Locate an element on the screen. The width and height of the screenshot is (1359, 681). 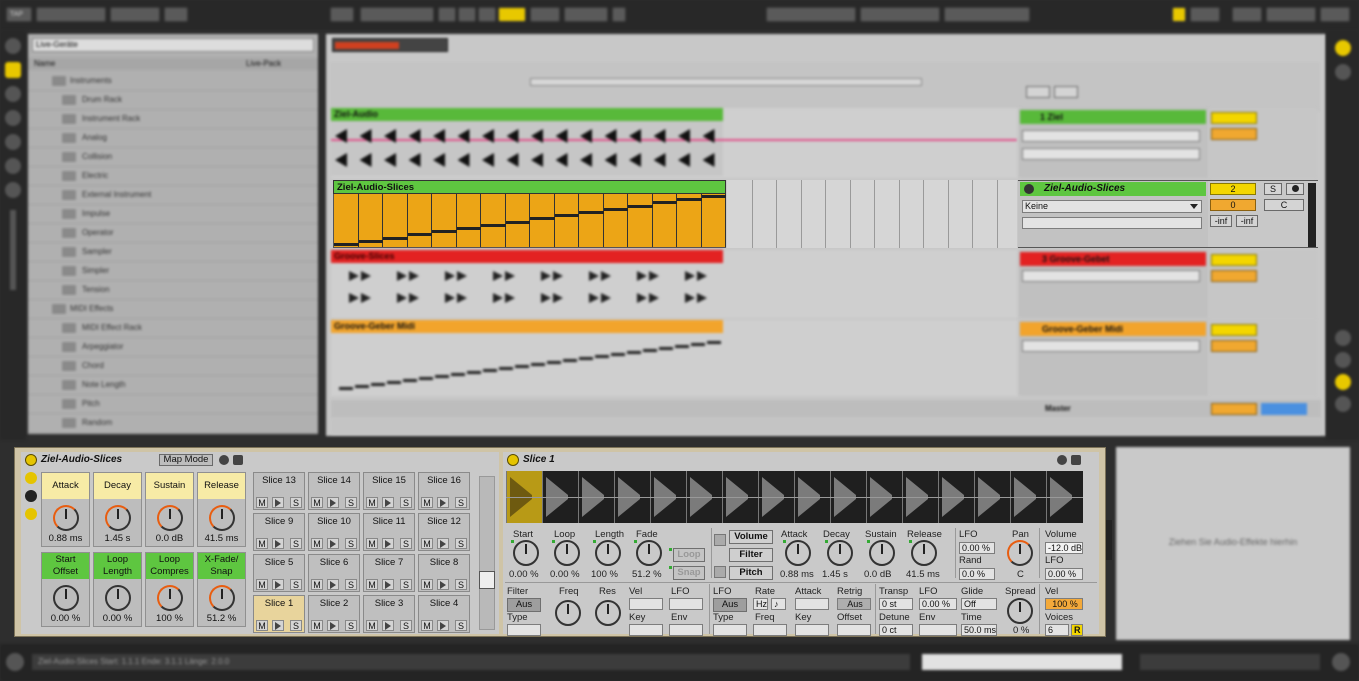
simpler-power-icon is located at coordinates (513, 460).